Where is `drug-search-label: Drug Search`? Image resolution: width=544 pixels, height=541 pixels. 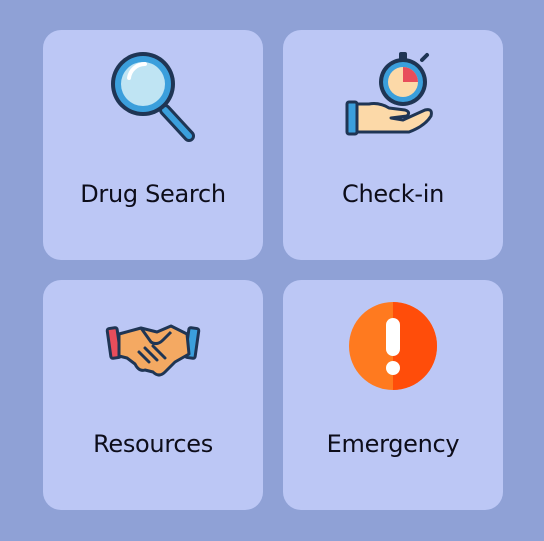 drug-search-label: Drug Search is located at coordinates (153, 194).